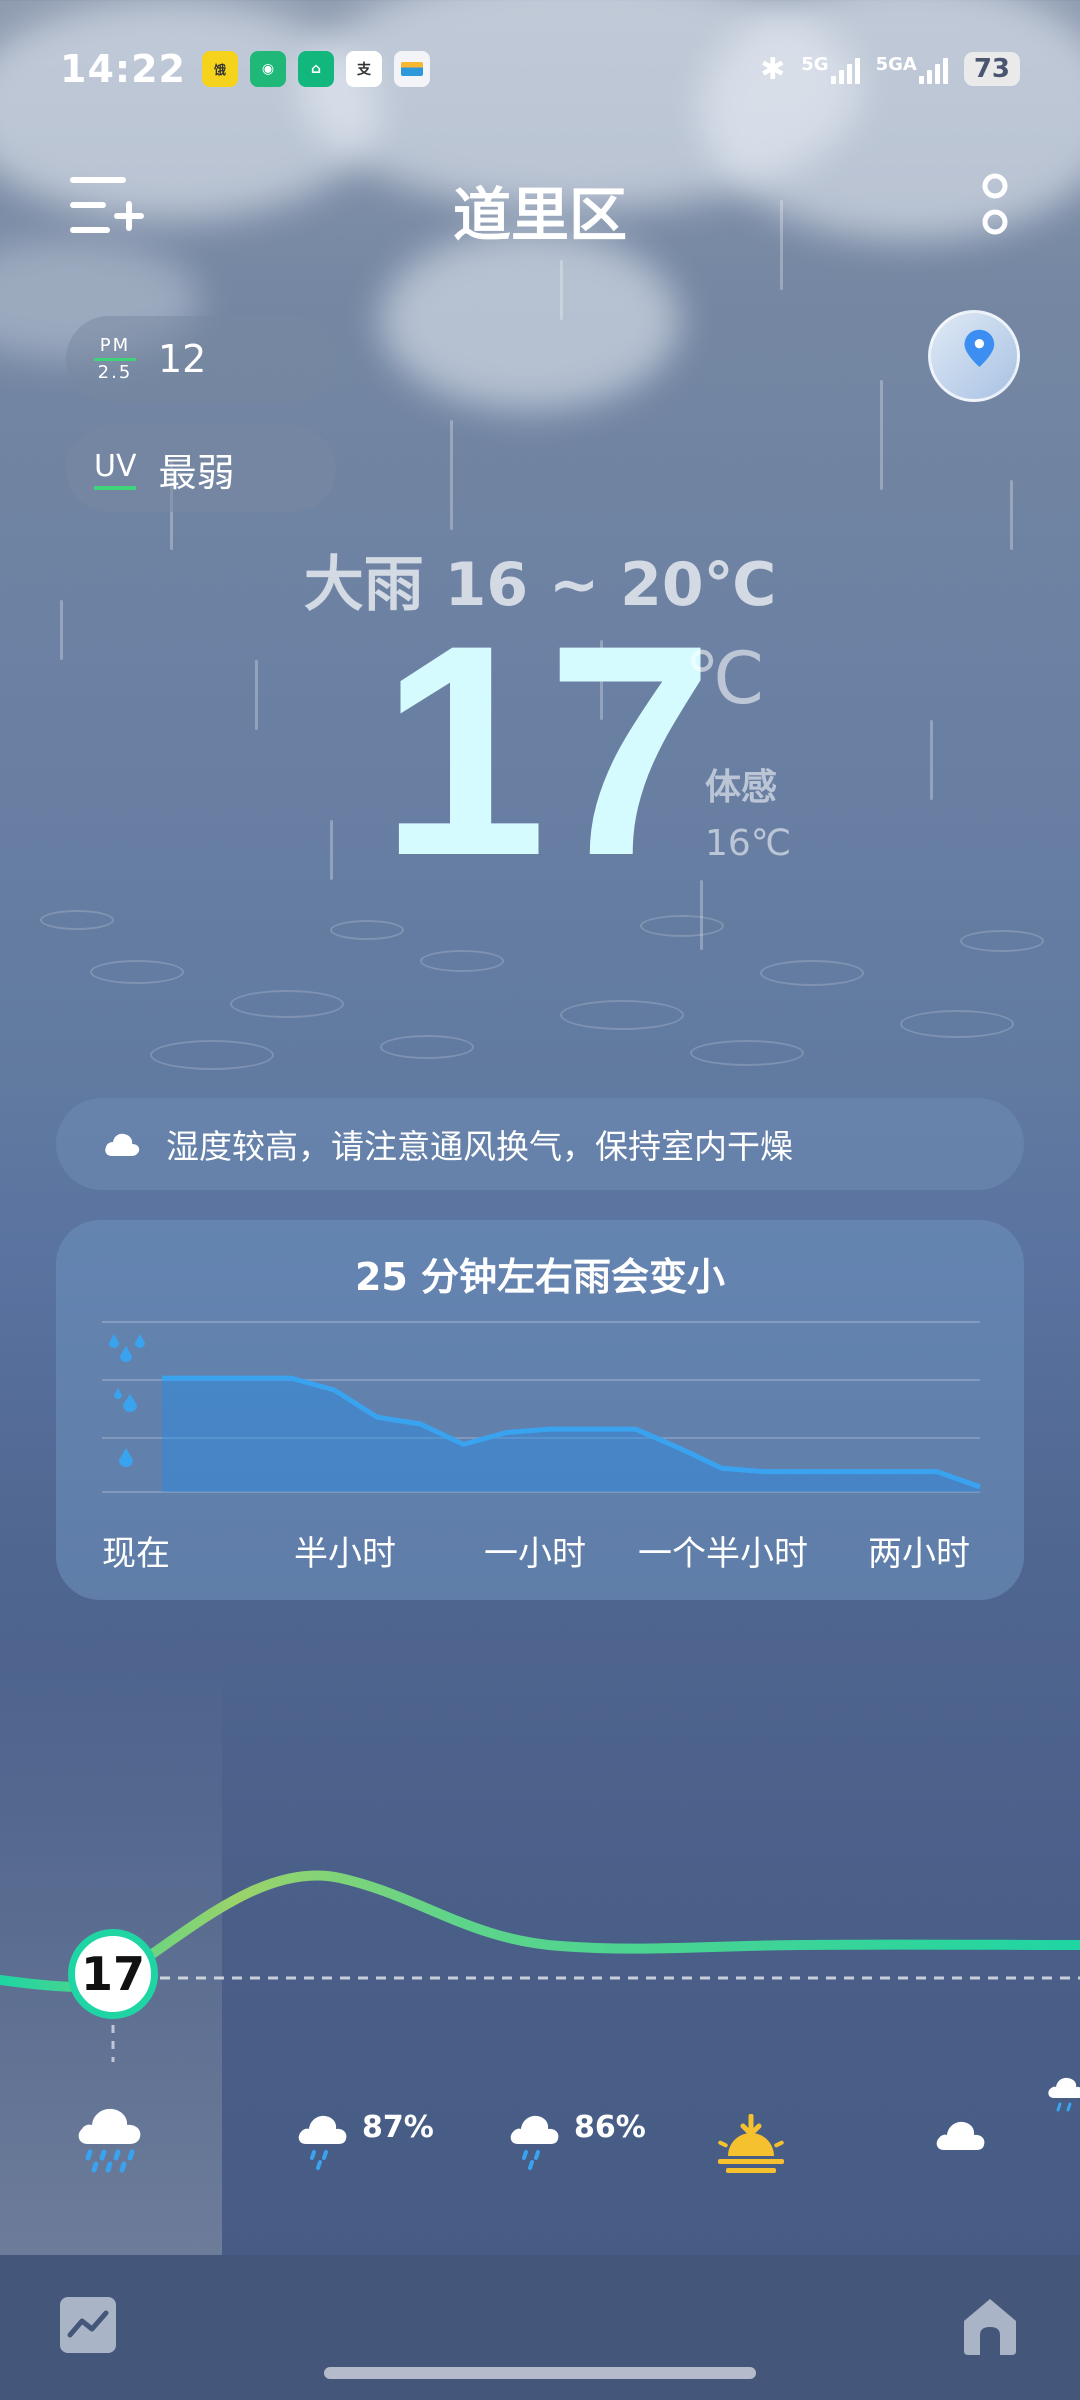  What do you see at coordinates (113, 1974) in the screenshot?
I see `current-temp-bubble: 17` at bounding box center [113, 1974].